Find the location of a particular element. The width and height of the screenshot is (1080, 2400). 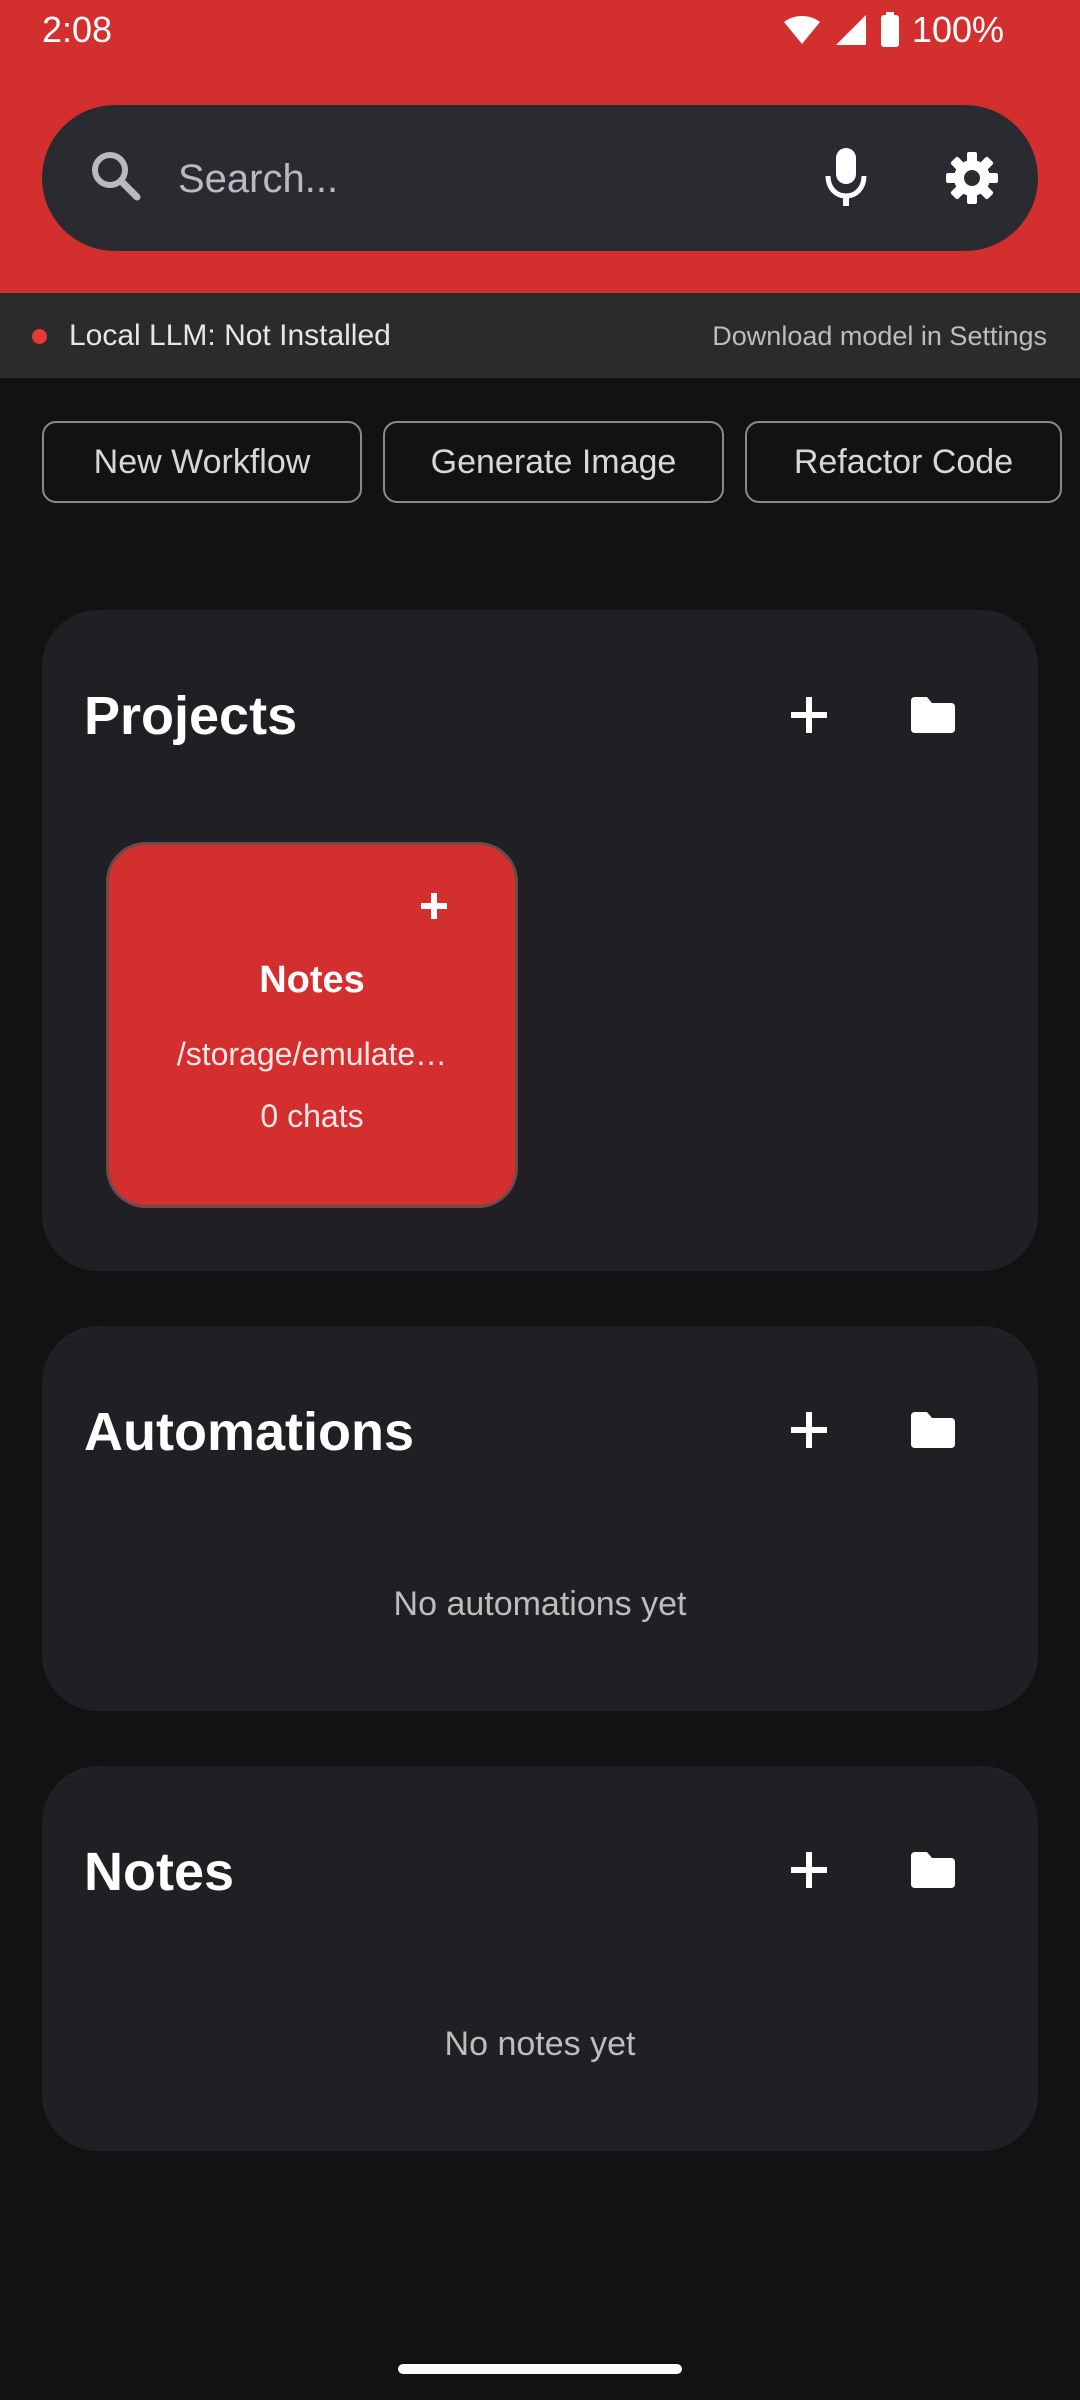

automations-add-button is located at coordinates (809, 1430).